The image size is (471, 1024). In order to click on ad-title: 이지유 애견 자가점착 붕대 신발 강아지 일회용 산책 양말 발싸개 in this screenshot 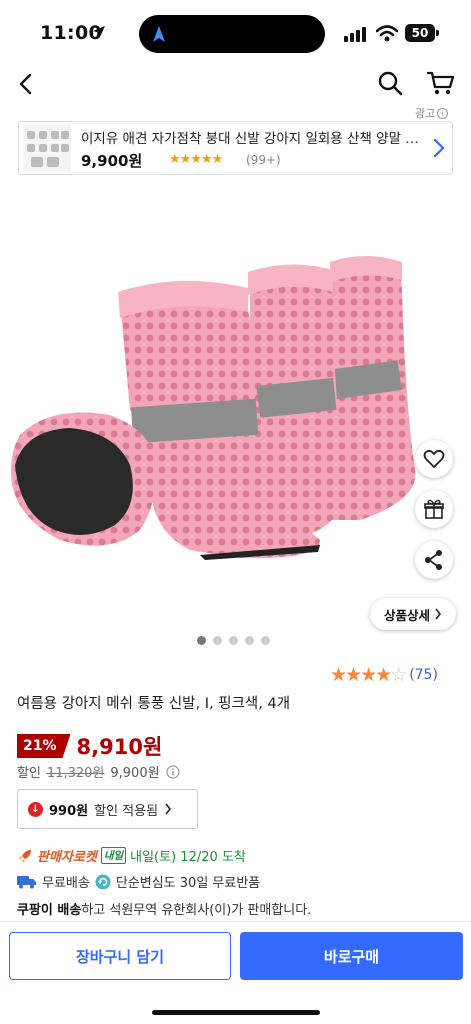, I will do `click(252, 139)`.